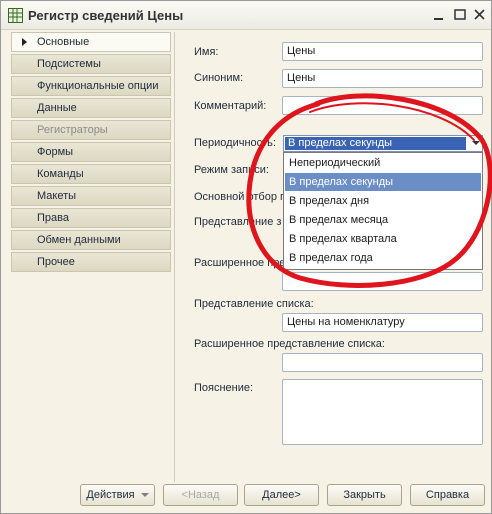 This screenshot has width=492, height=514. I want to click on sidebar-item-label: Команды, so click(60, 174).